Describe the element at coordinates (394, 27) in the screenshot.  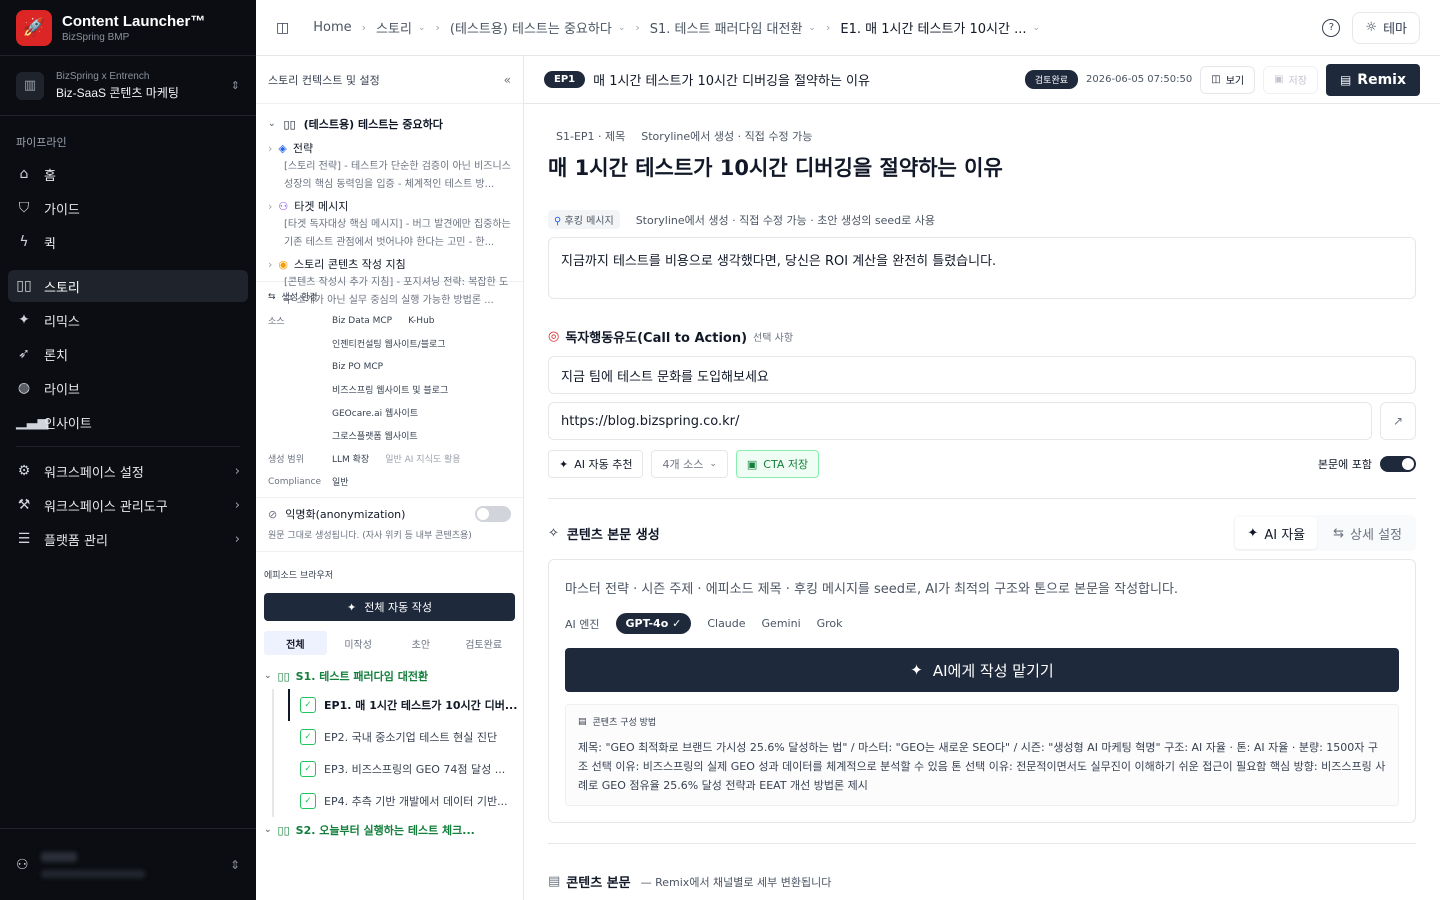
I see `breadcrumb-story: 스토리` at that location.